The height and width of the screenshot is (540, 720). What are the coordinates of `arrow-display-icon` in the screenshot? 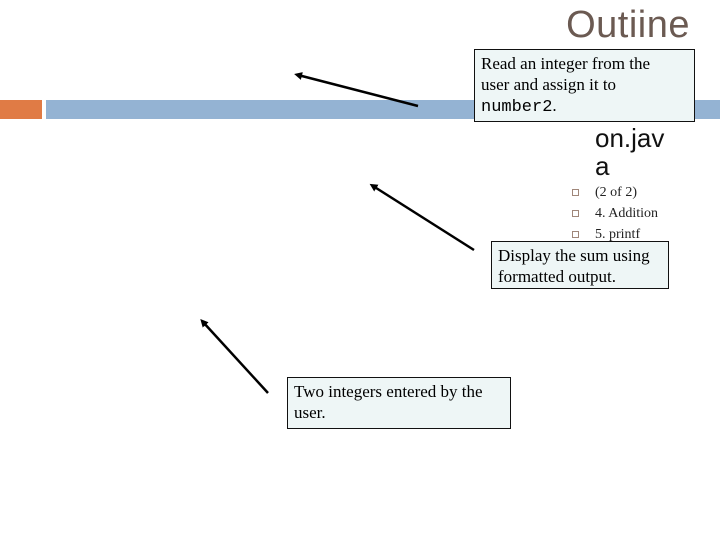 It's located at (422, 217).